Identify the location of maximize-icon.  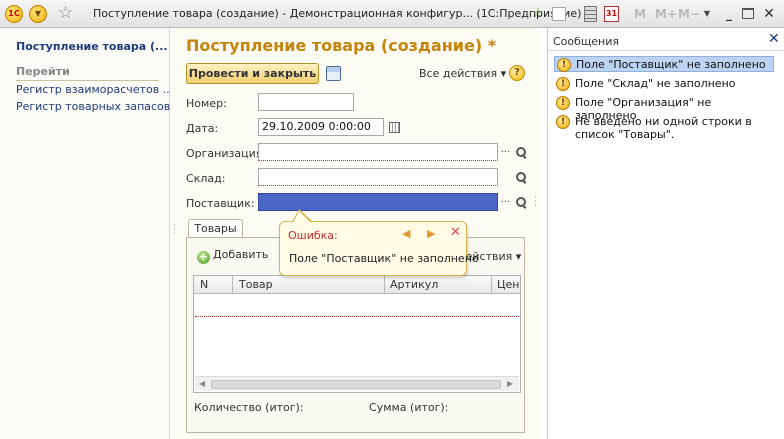
(748, 13).